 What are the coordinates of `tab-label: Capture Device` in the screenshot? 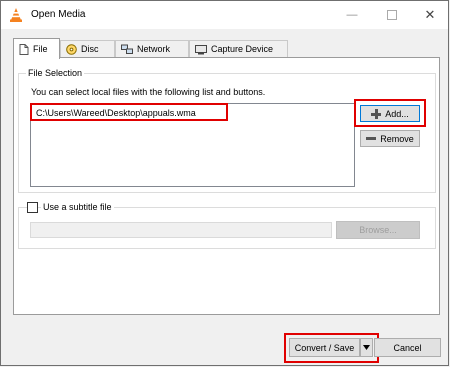 It's located at (242, 49).